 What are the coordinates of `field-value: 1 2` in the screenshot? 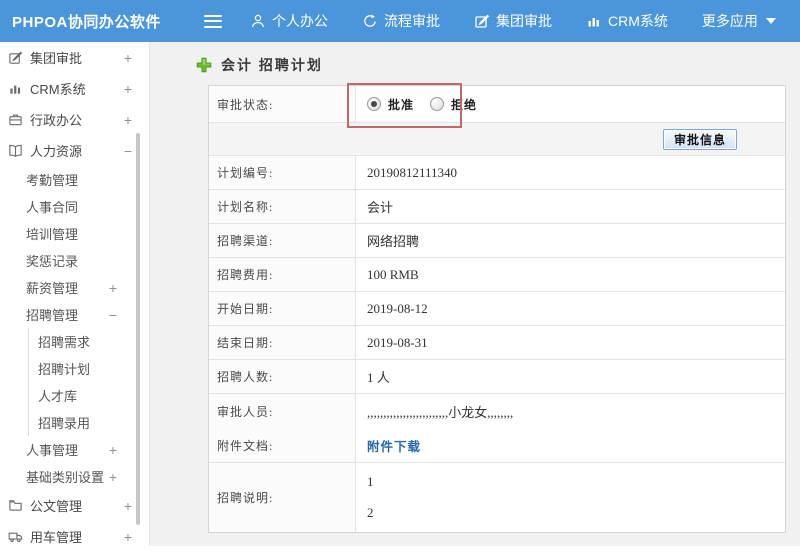 It's located at (570, 497).